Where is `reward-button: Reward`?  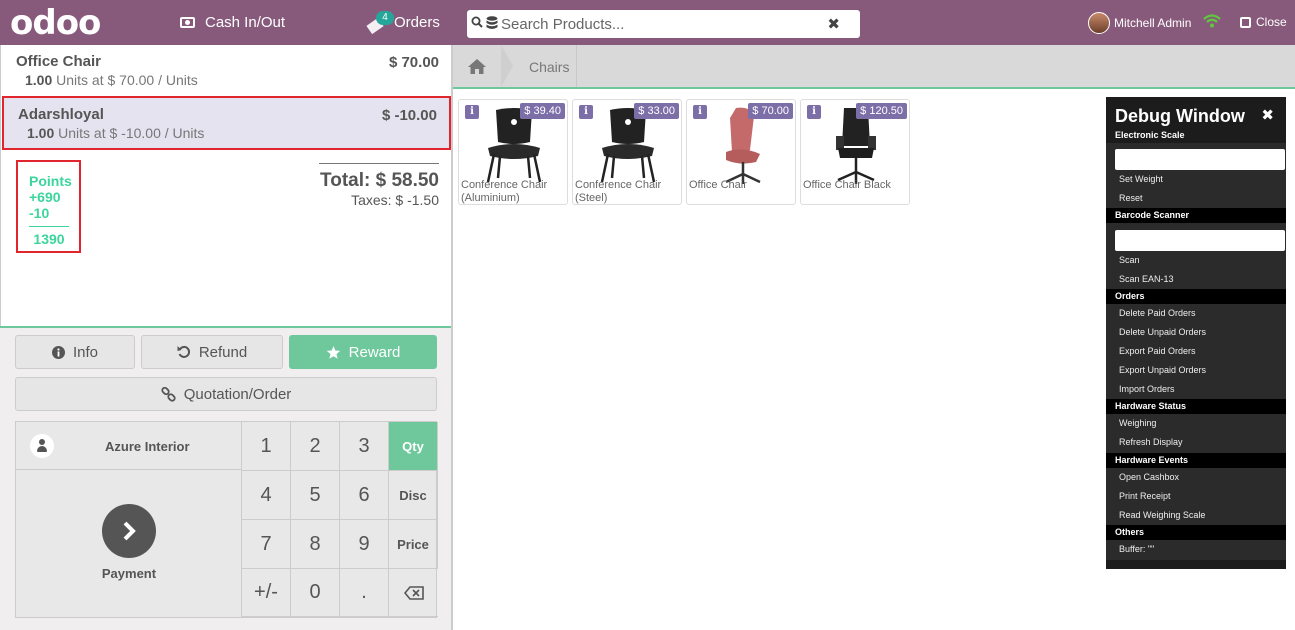 reward-button: Reward is located at coordinates (363, 352).